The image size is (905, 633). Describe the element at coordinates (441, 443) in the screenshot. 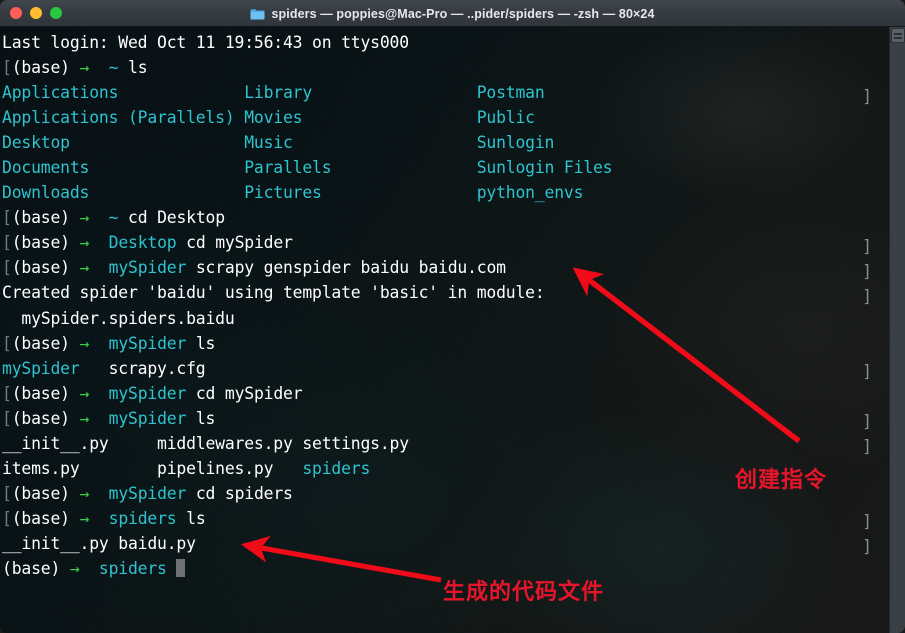

I see `ls-inner-row-1: __init__.py middlewares.py settings.py` at that location.